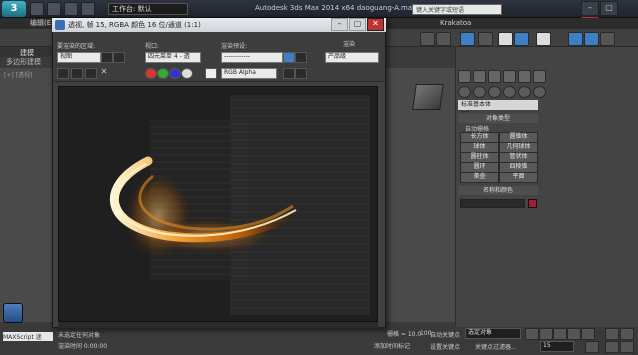  Describe the element at coordinates (574, 334) in the screenshot. I see `next-frame-icon` at that location.